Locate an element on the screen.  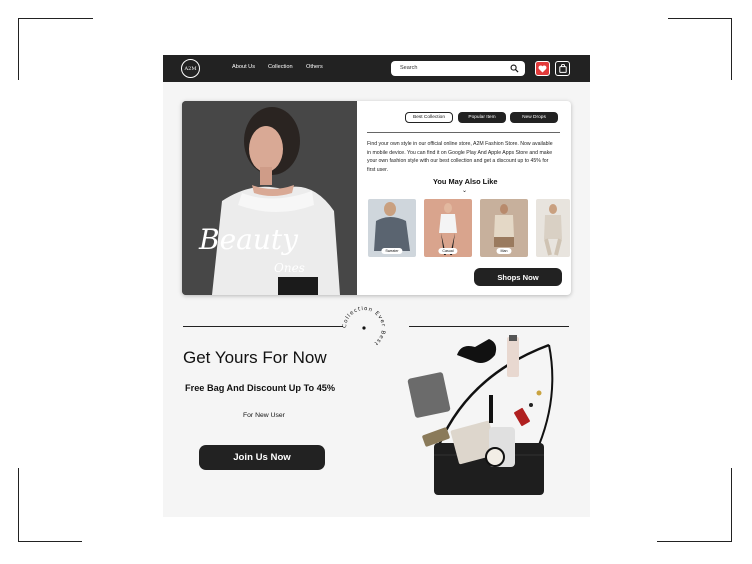
join-us-button: Join Us Now is located at coordinates (262, 457).